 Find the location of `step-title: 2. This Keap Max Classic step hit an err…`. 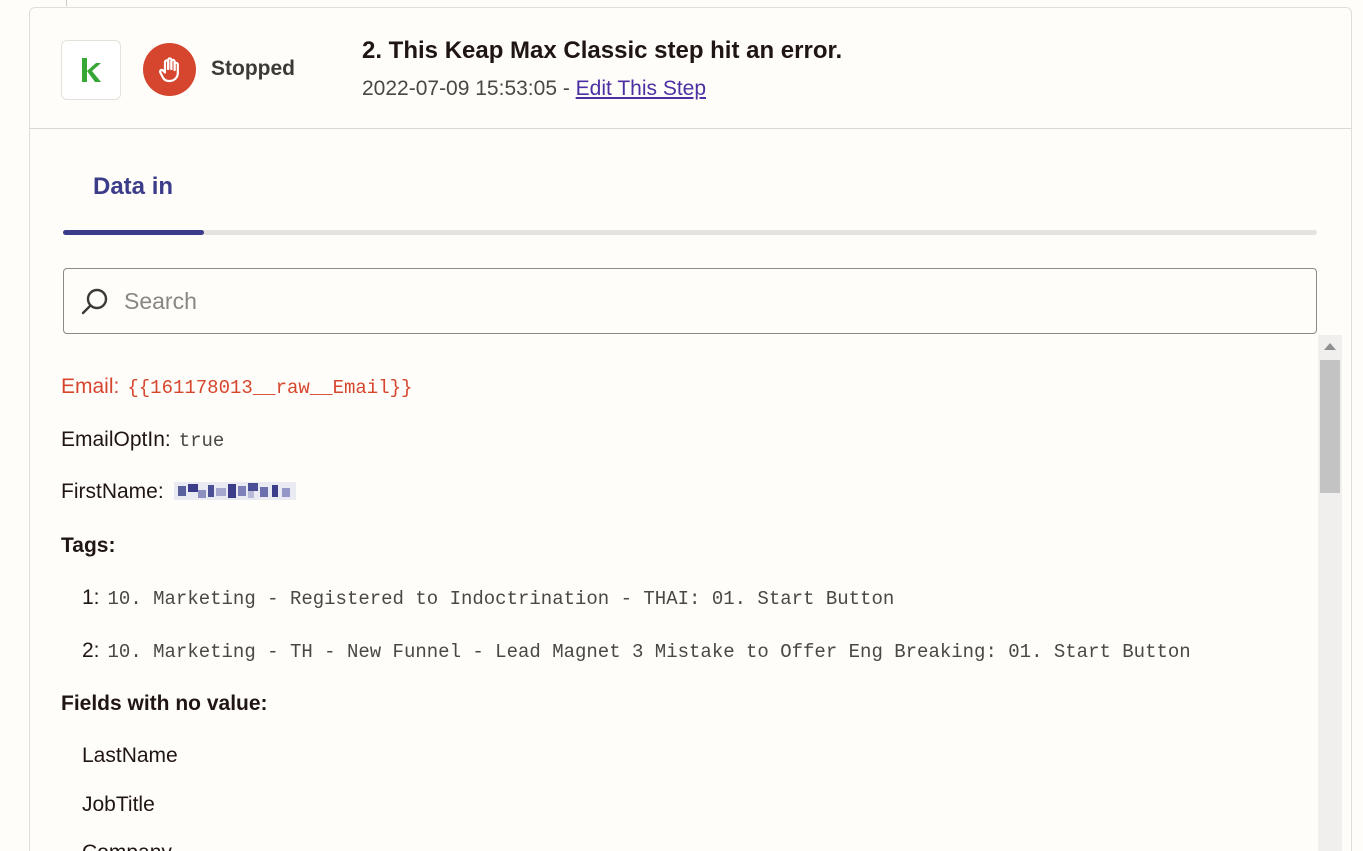

step-title: 2. This Keap Max Classic step hit an err… is located at coordinates (602, 50).